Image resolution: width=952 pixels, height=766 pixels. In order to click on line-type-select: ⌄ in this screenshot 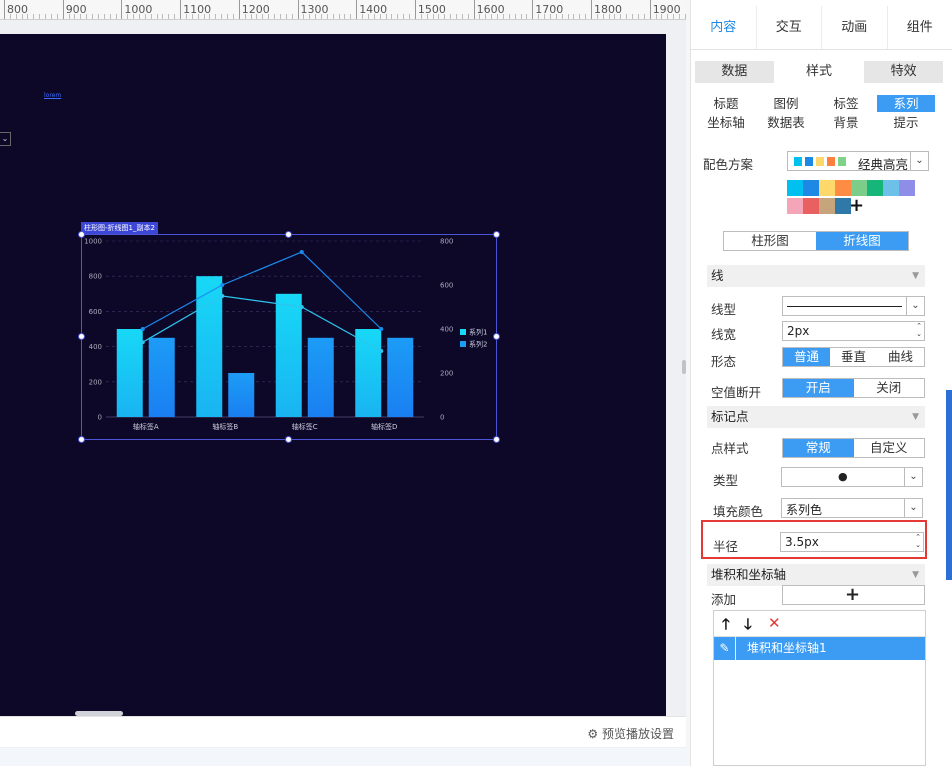, I will do `click(853, 306)`.